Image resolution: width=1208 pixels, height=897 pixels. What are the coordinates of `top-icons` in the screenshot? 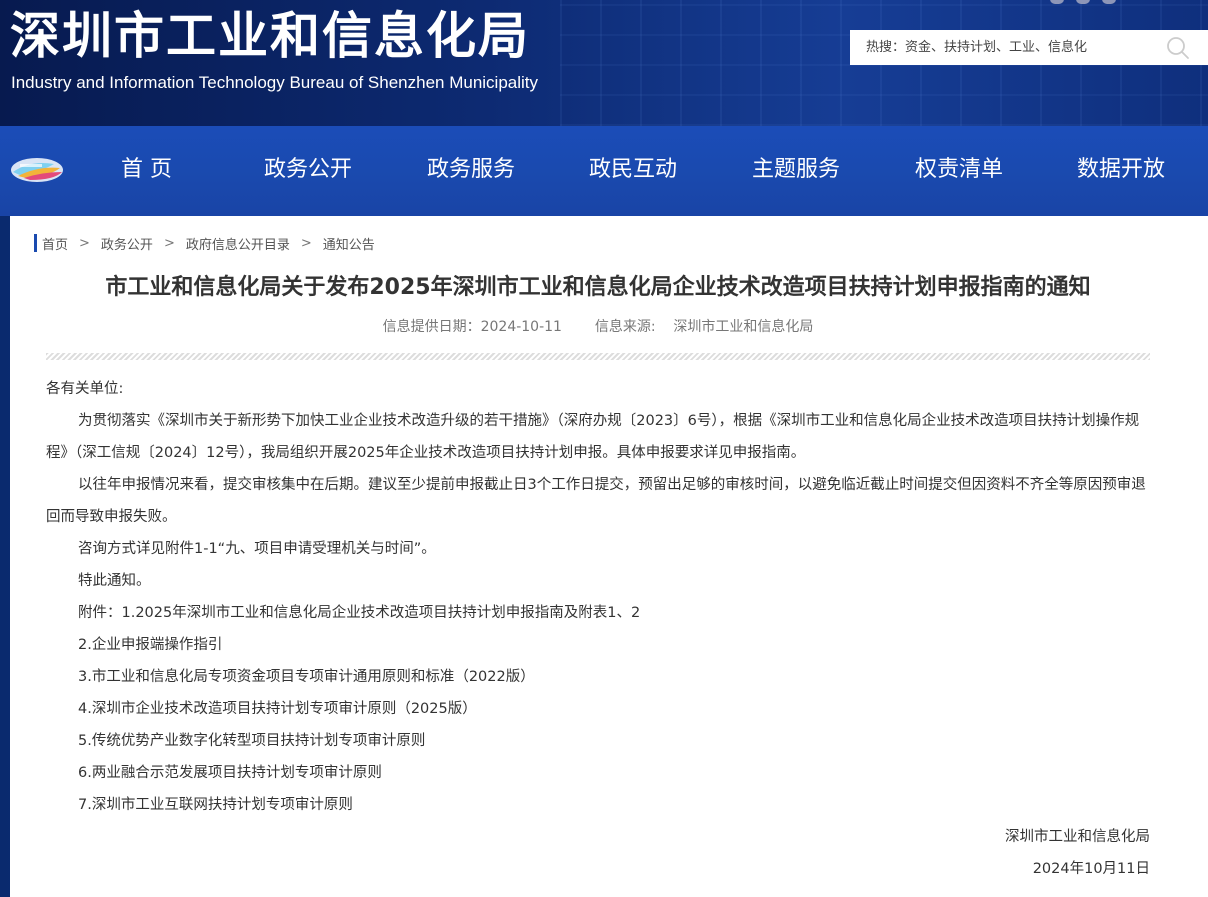 It's located at (1083, 2).